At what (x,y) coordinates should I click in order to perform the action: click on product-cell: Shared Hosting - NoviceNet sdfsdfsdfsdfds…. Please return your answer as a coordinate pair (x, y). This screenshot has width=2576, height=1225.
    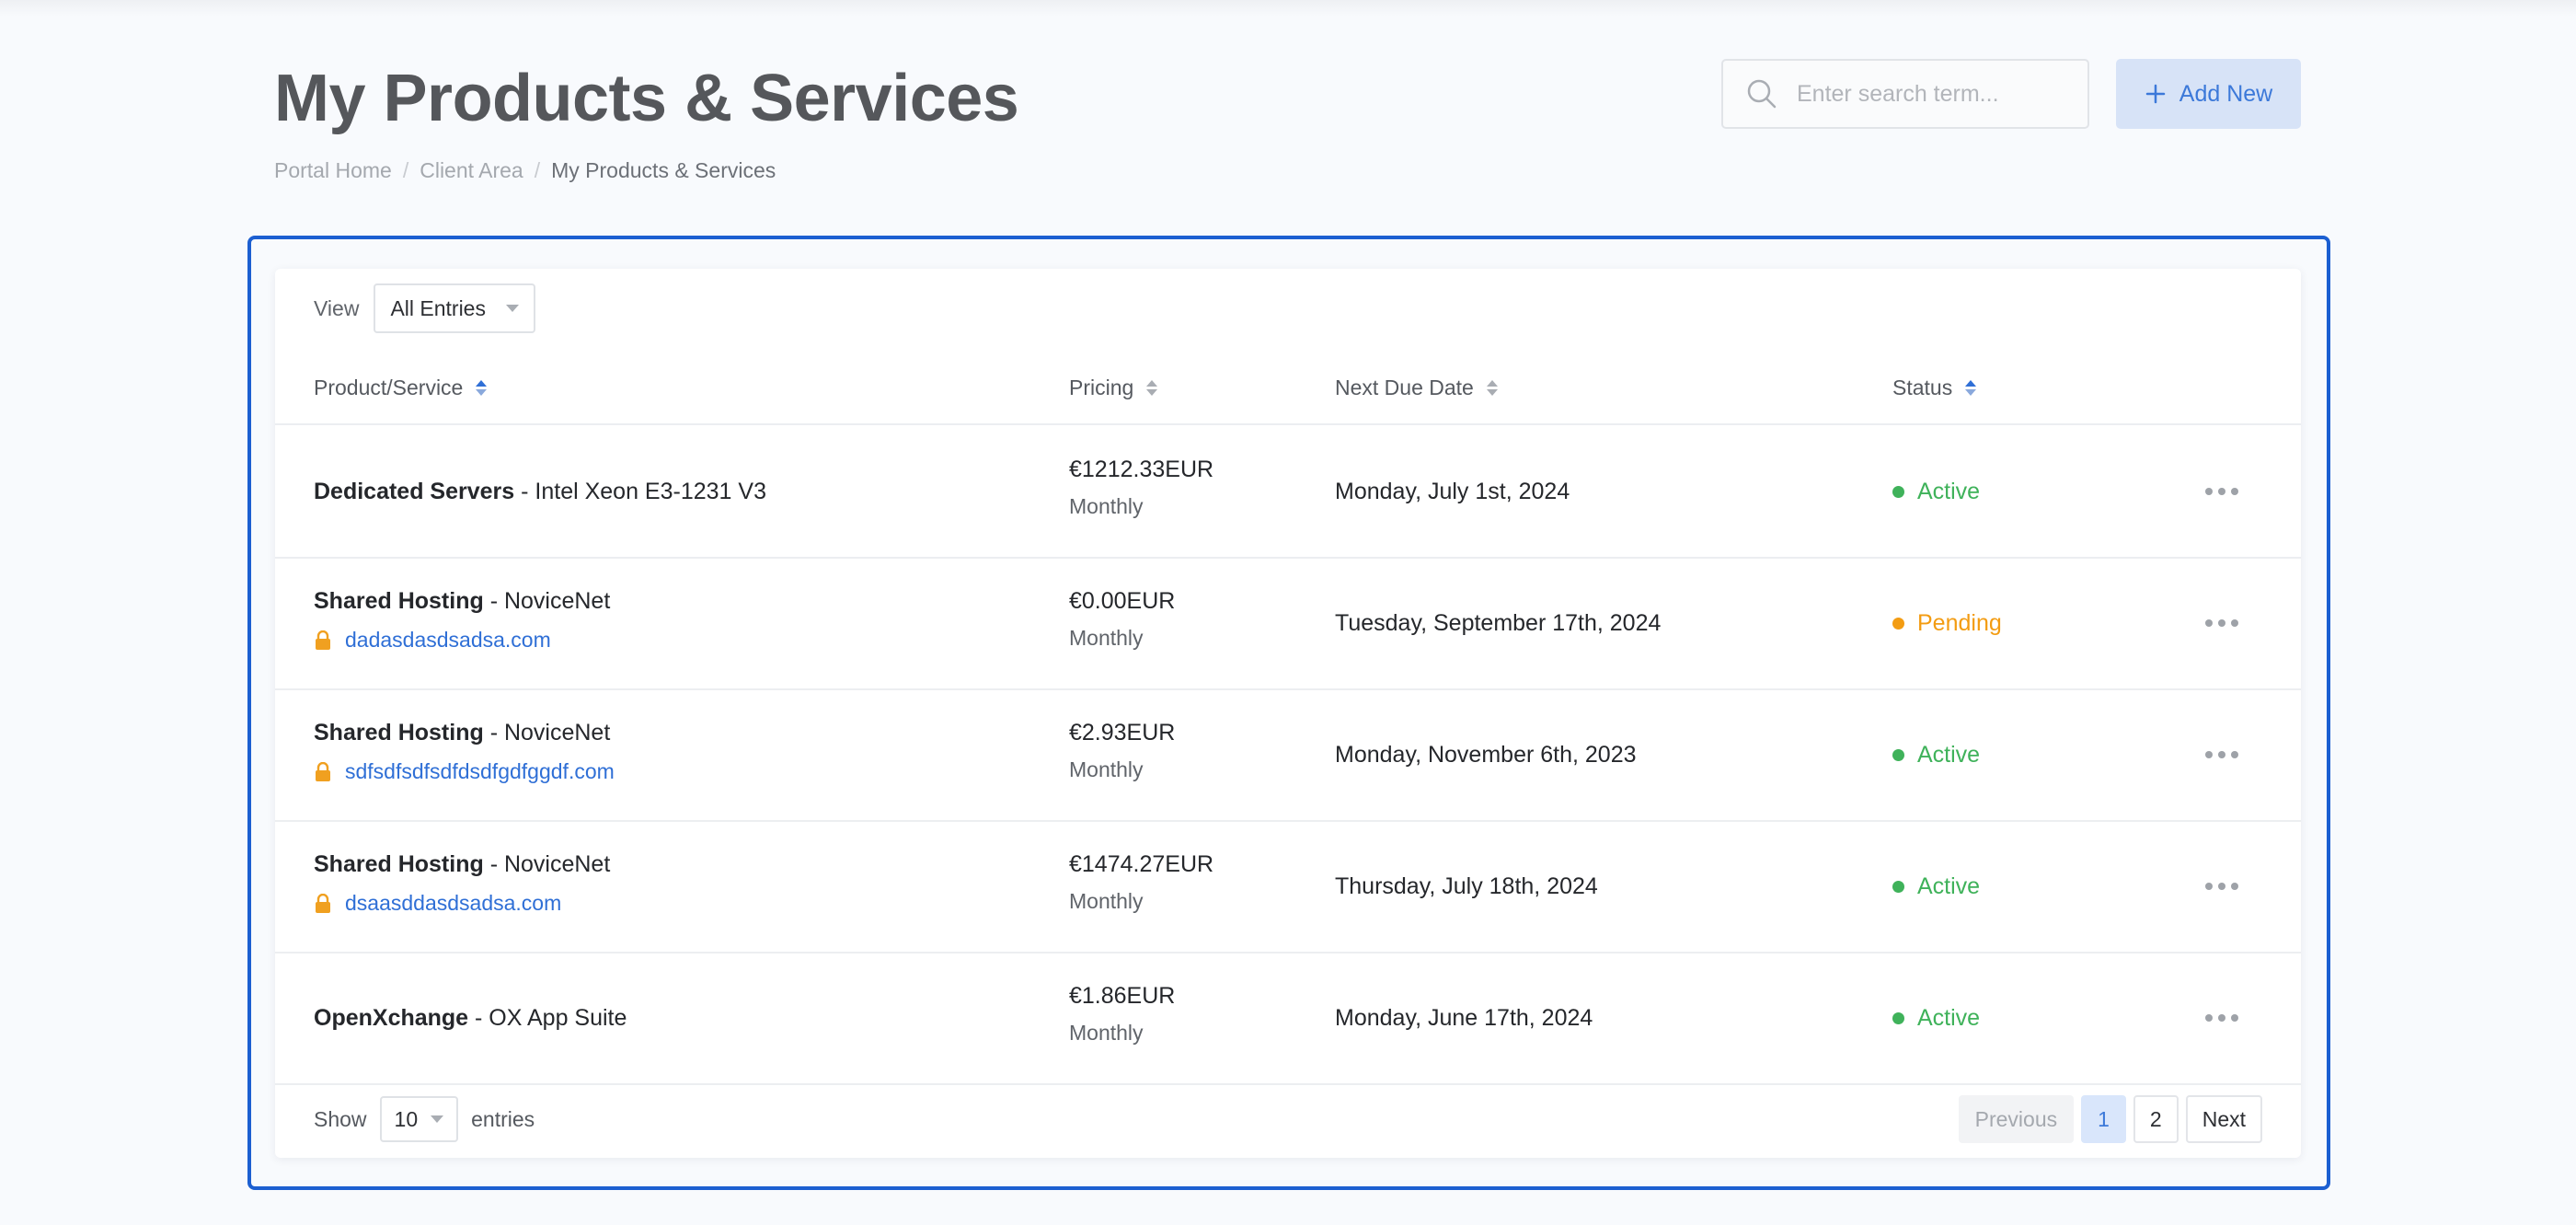
    Looking at the image, I should click on (464, 752).